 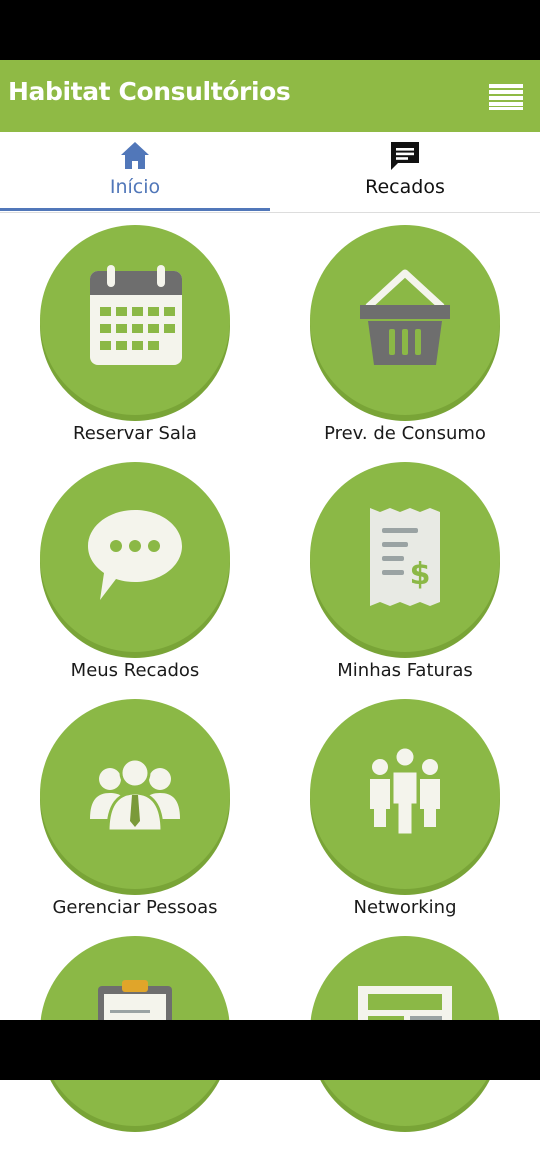 I want to click on invoice-icon: $, so click(x=405, y=557).